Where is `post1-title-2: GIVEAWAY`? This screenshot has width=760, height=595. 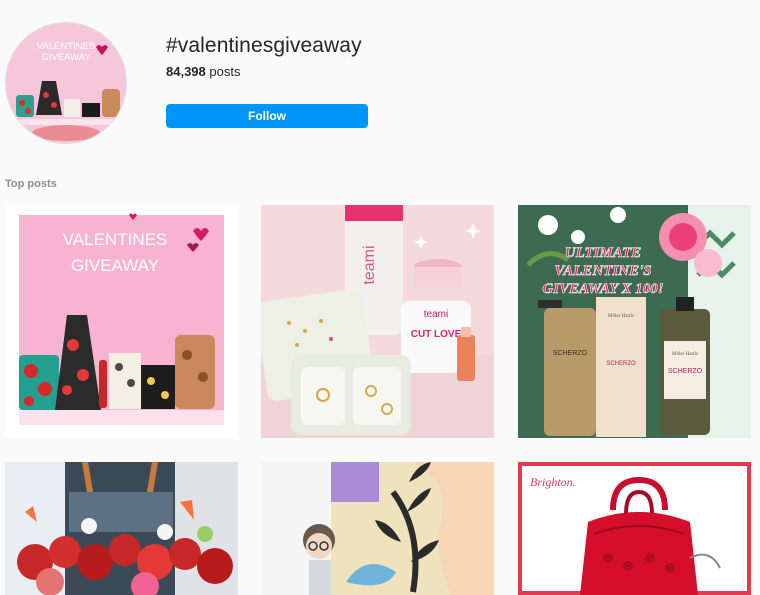 post1-title-2: GIVEAWAY is located at coordinates (115, 265).